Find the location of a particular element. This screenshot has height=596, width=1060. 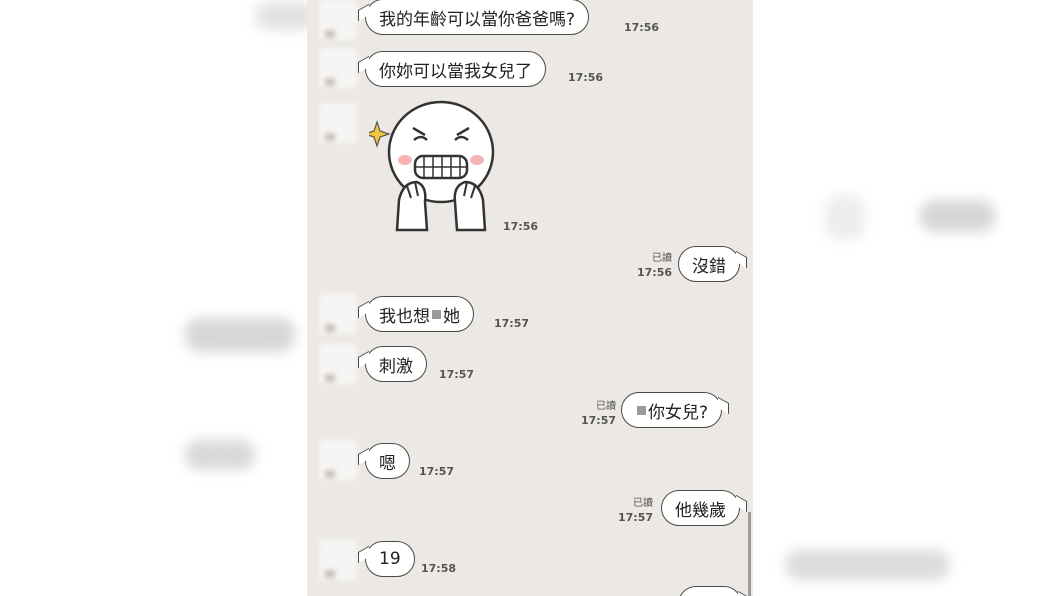

message-text: 你女兒? is located at coordinates (678, 412).